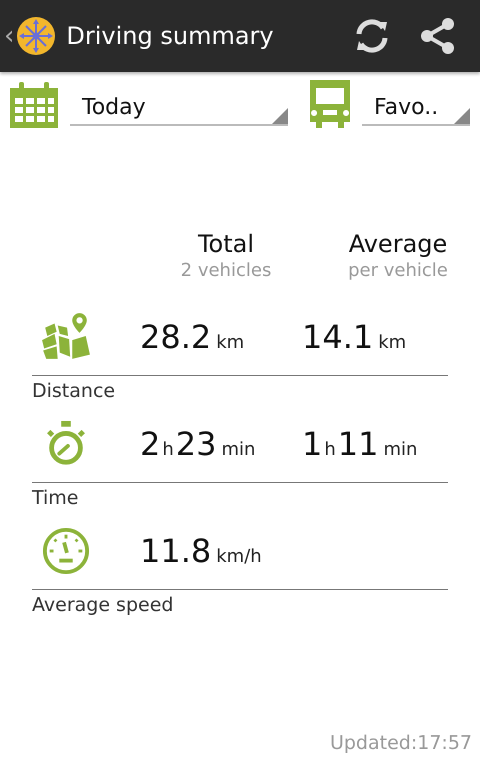 The image size is (480, 762). I want to click on value-number: 11.8, so click(176, 551).